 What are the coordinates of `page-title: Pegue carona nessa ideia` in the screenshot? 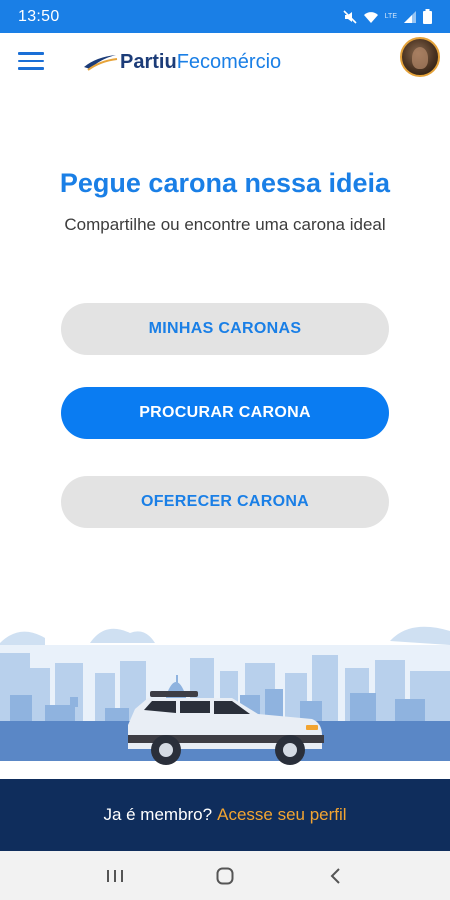 It's located at (225, 183).